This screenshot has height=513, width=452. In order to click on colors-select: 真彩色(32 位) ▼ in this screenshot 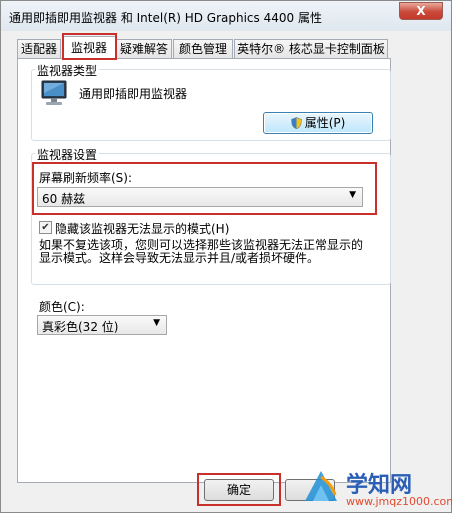, I will do `click(102, 325)`.